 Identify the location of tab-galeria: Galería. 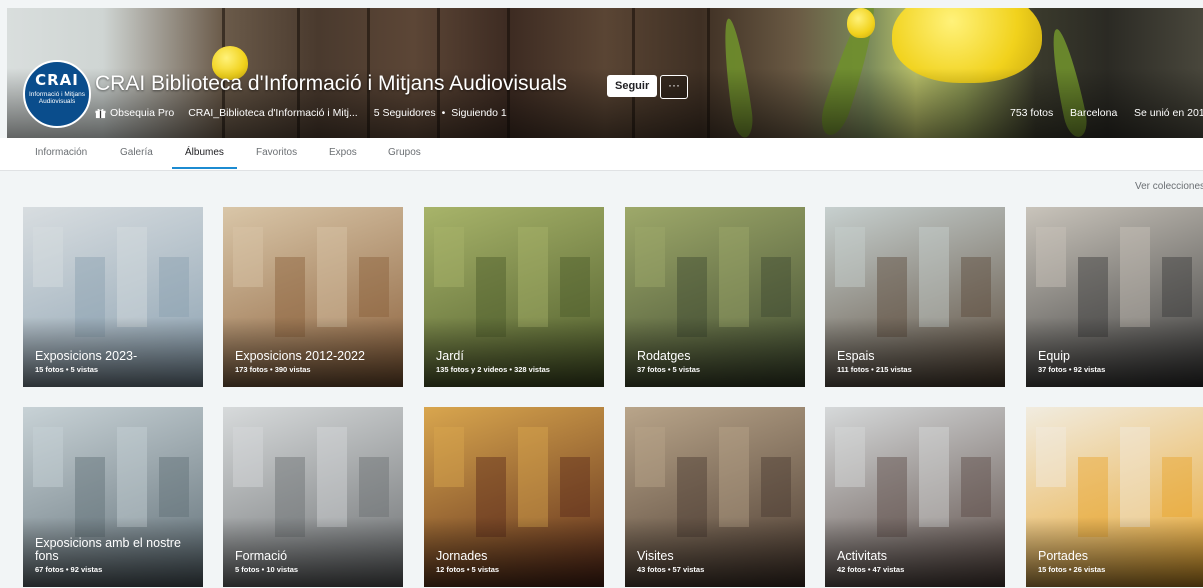
(136, 152).